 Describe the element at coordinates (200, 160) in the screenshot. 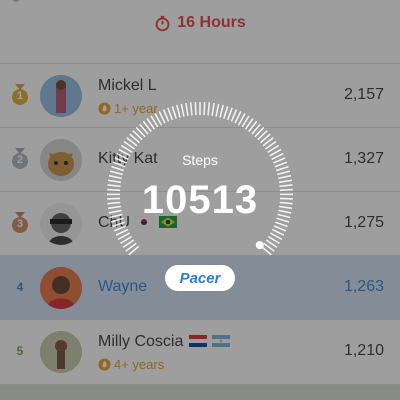

I see `steps-label: Steps` at that location.